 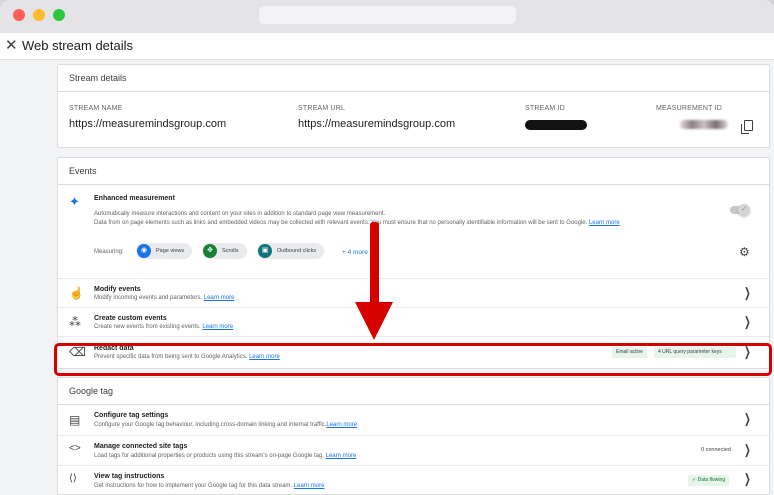 What do you see at coordinates (374, 321) in the screenshot?
I see `annotation-arrow-head` at bounding box center [374, 321].